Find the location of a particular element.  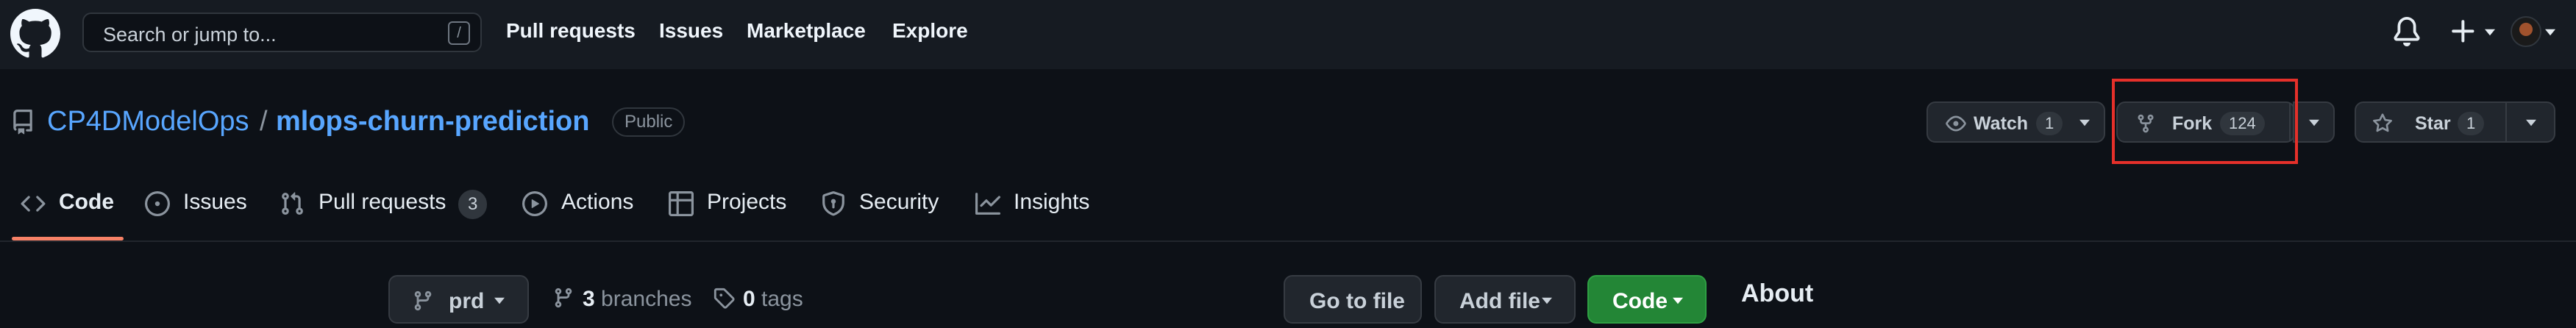

branches-label: branches is located at coordinates (646, 299).